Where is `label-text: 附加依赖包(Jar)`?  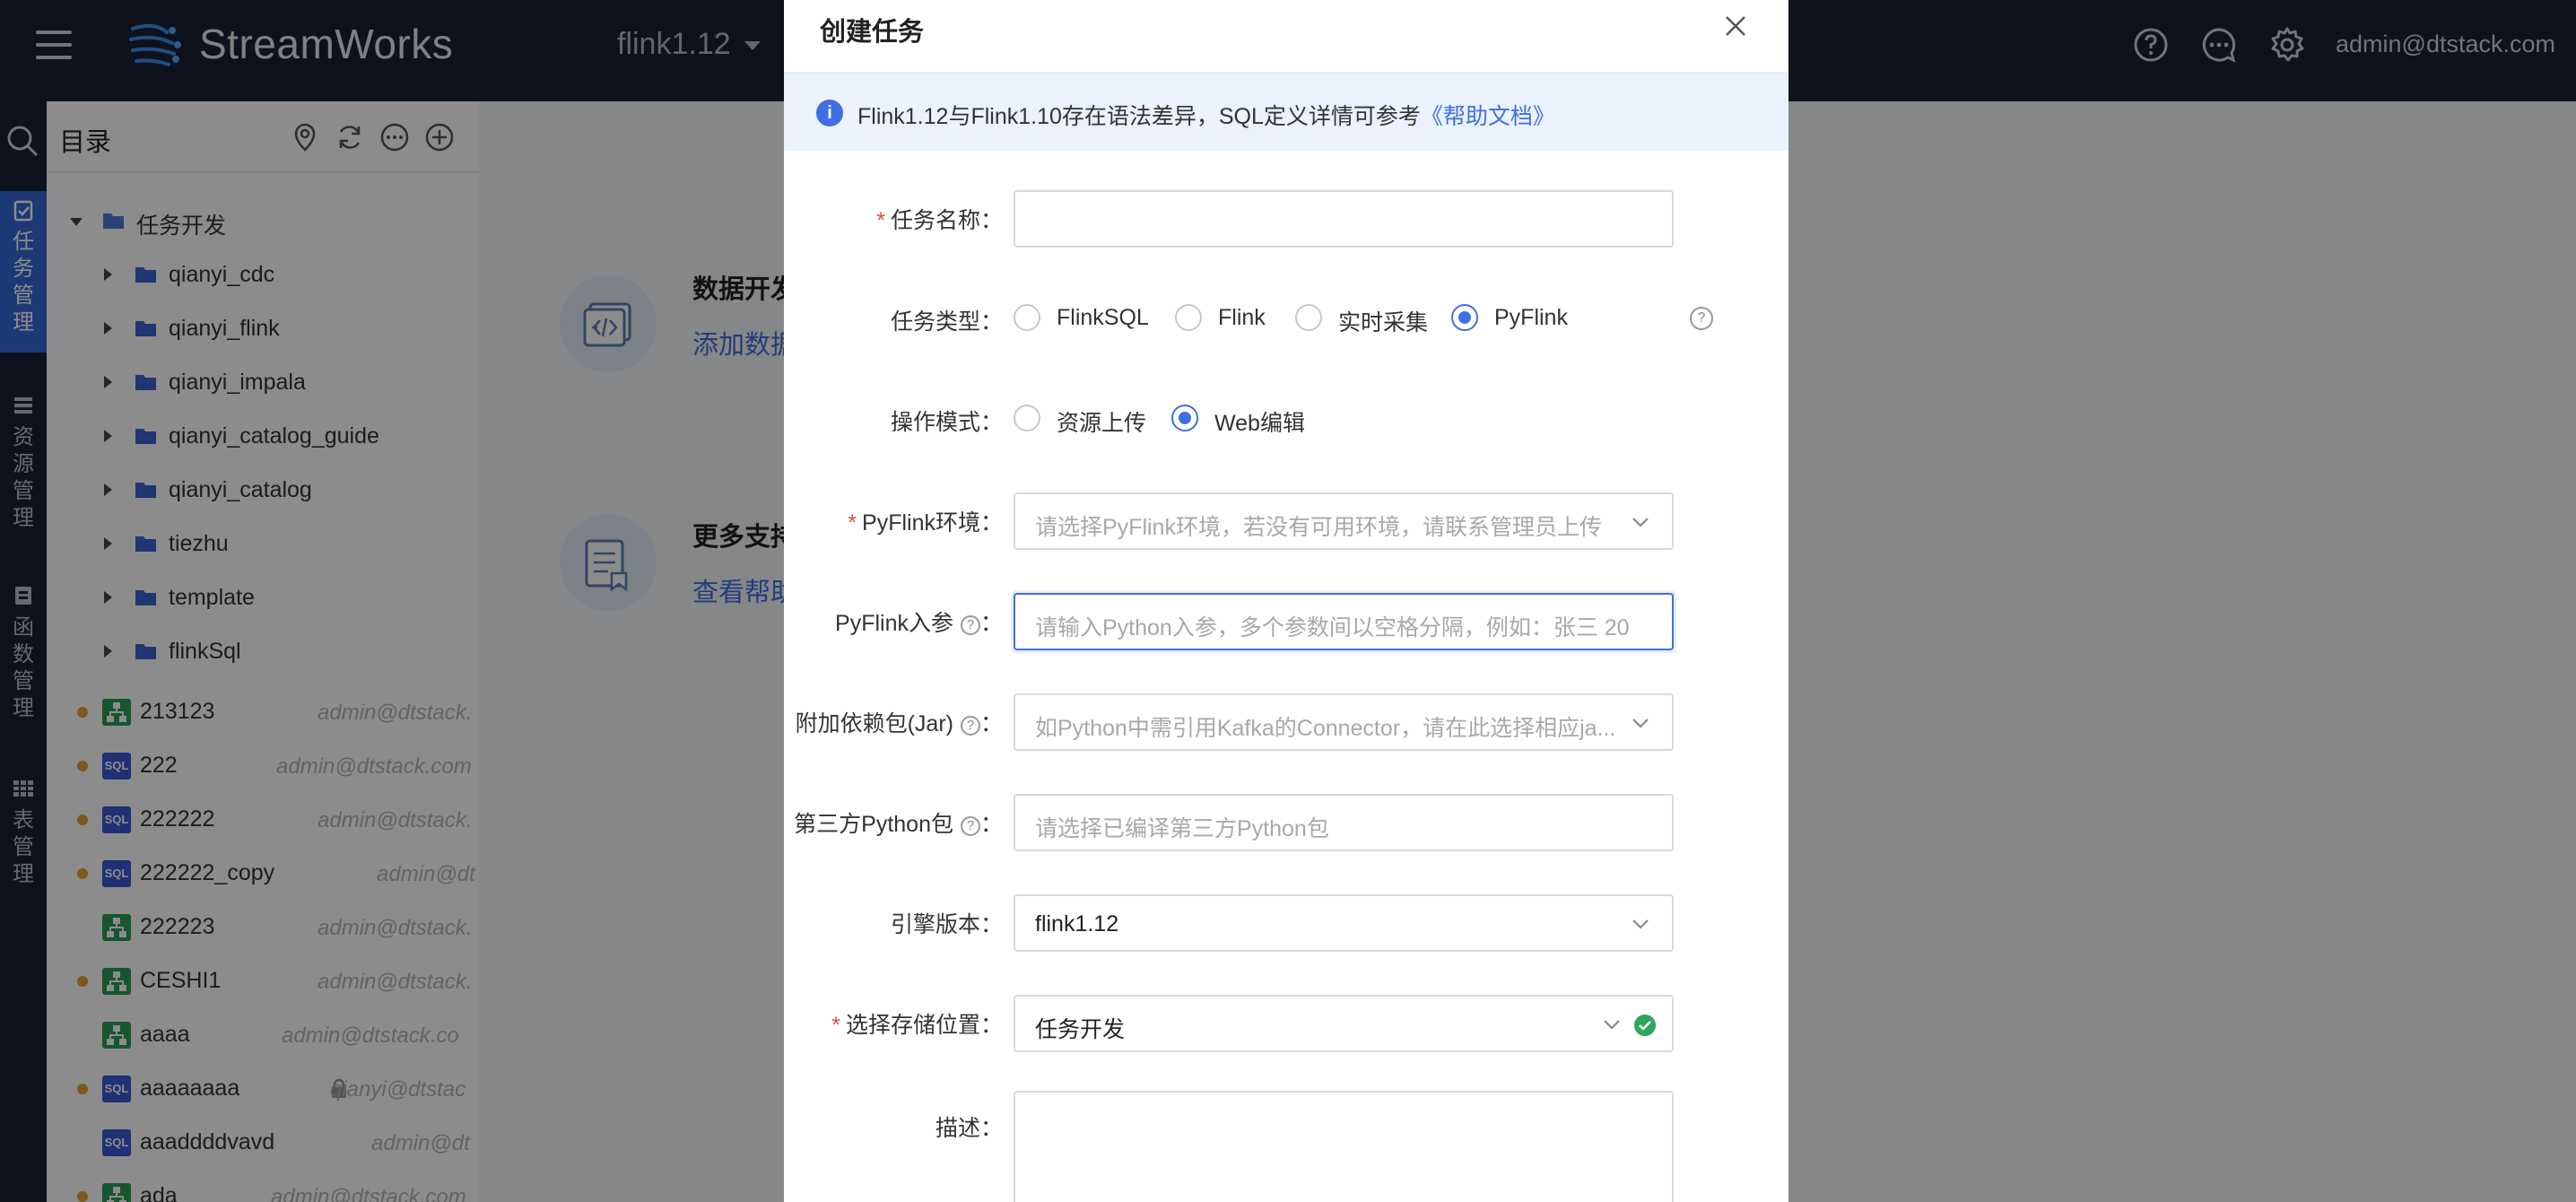
label-text: 附加依赖包(Jar) is located at coordinates (874, 723).